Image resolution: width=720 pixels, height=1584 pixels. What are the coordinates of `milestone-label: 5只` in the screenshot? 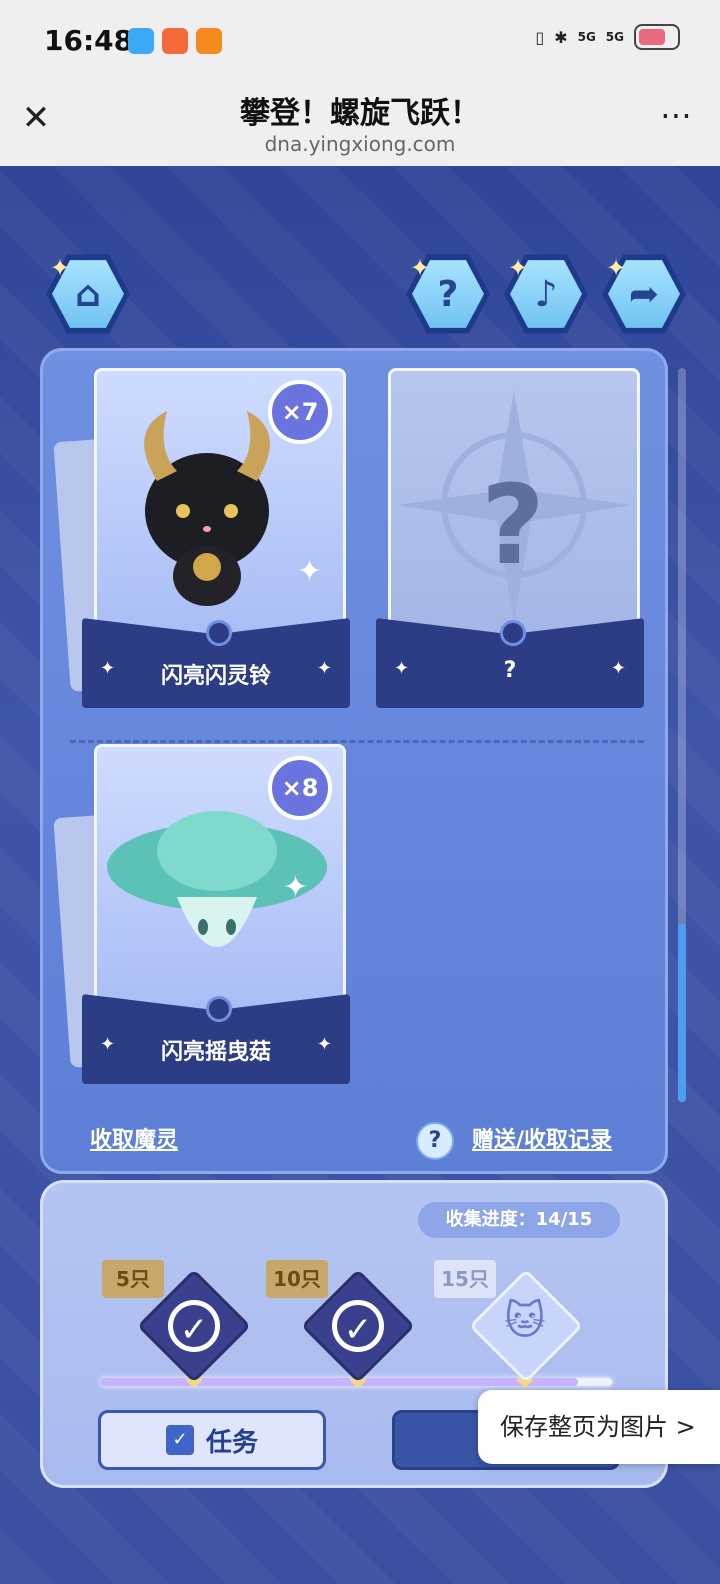 It's located at (133, 1279).